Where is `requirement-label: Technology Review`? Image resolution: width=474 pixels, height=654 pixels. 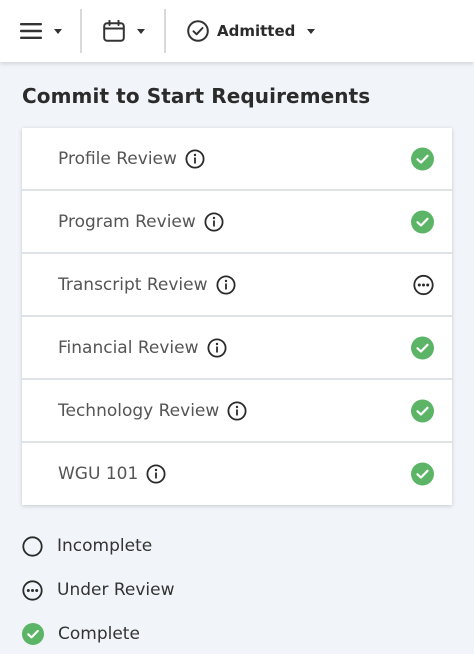 requirement-label: Technology Review is located at coordinates (139, 410).